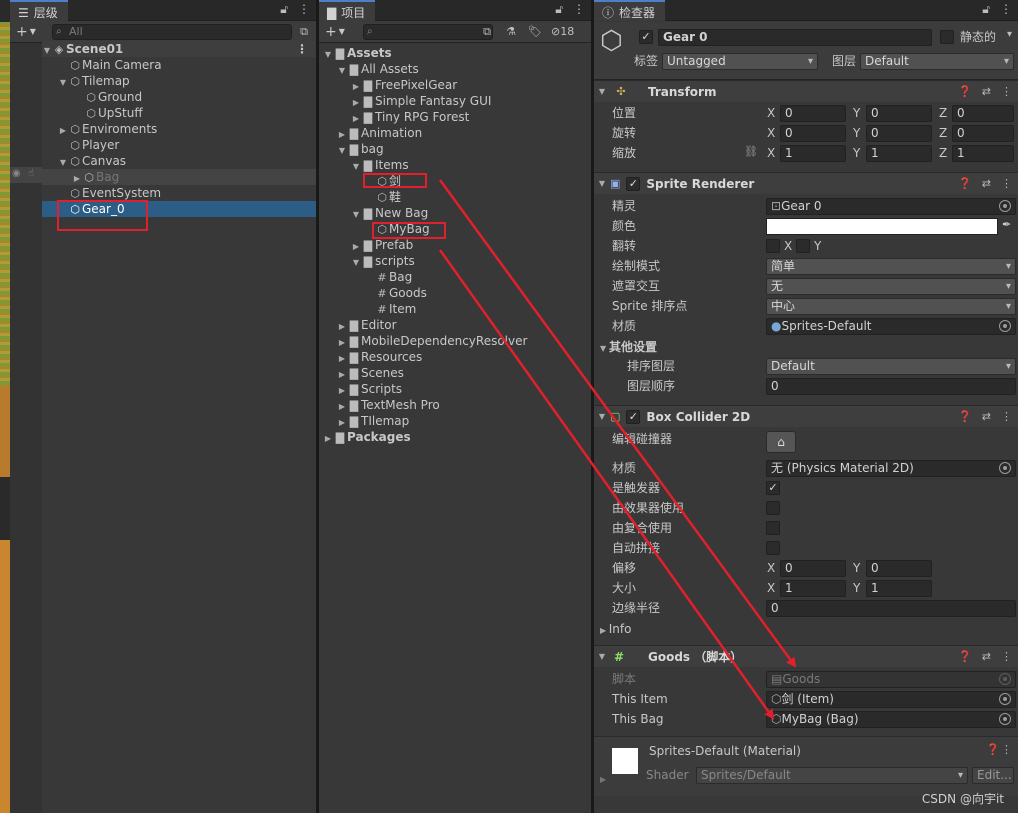  What do you see at coordinates (983, 133) in the screenshot?
I see `transform-rot-z-field: 0` at bounding box center [983, 133].